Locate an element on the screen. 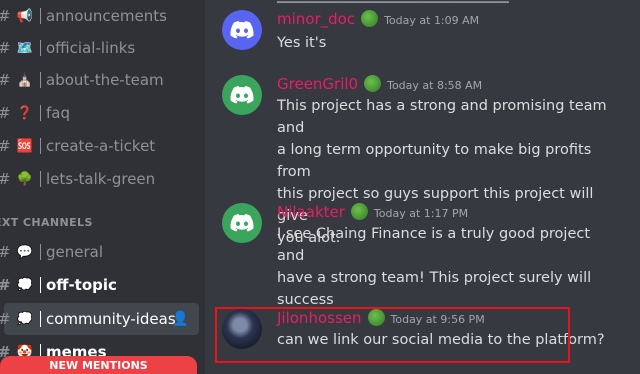  channel-official-links: # 🗺️ official-links is located at coordinates (102, 48).